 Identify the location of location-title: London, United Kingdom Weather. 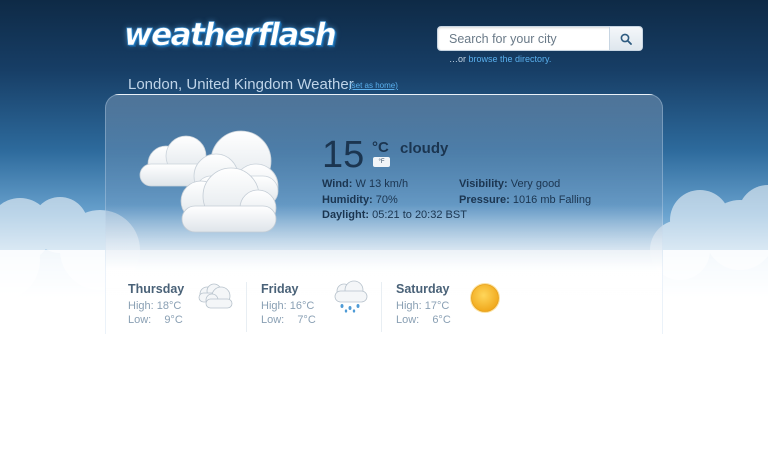
(241, 84).